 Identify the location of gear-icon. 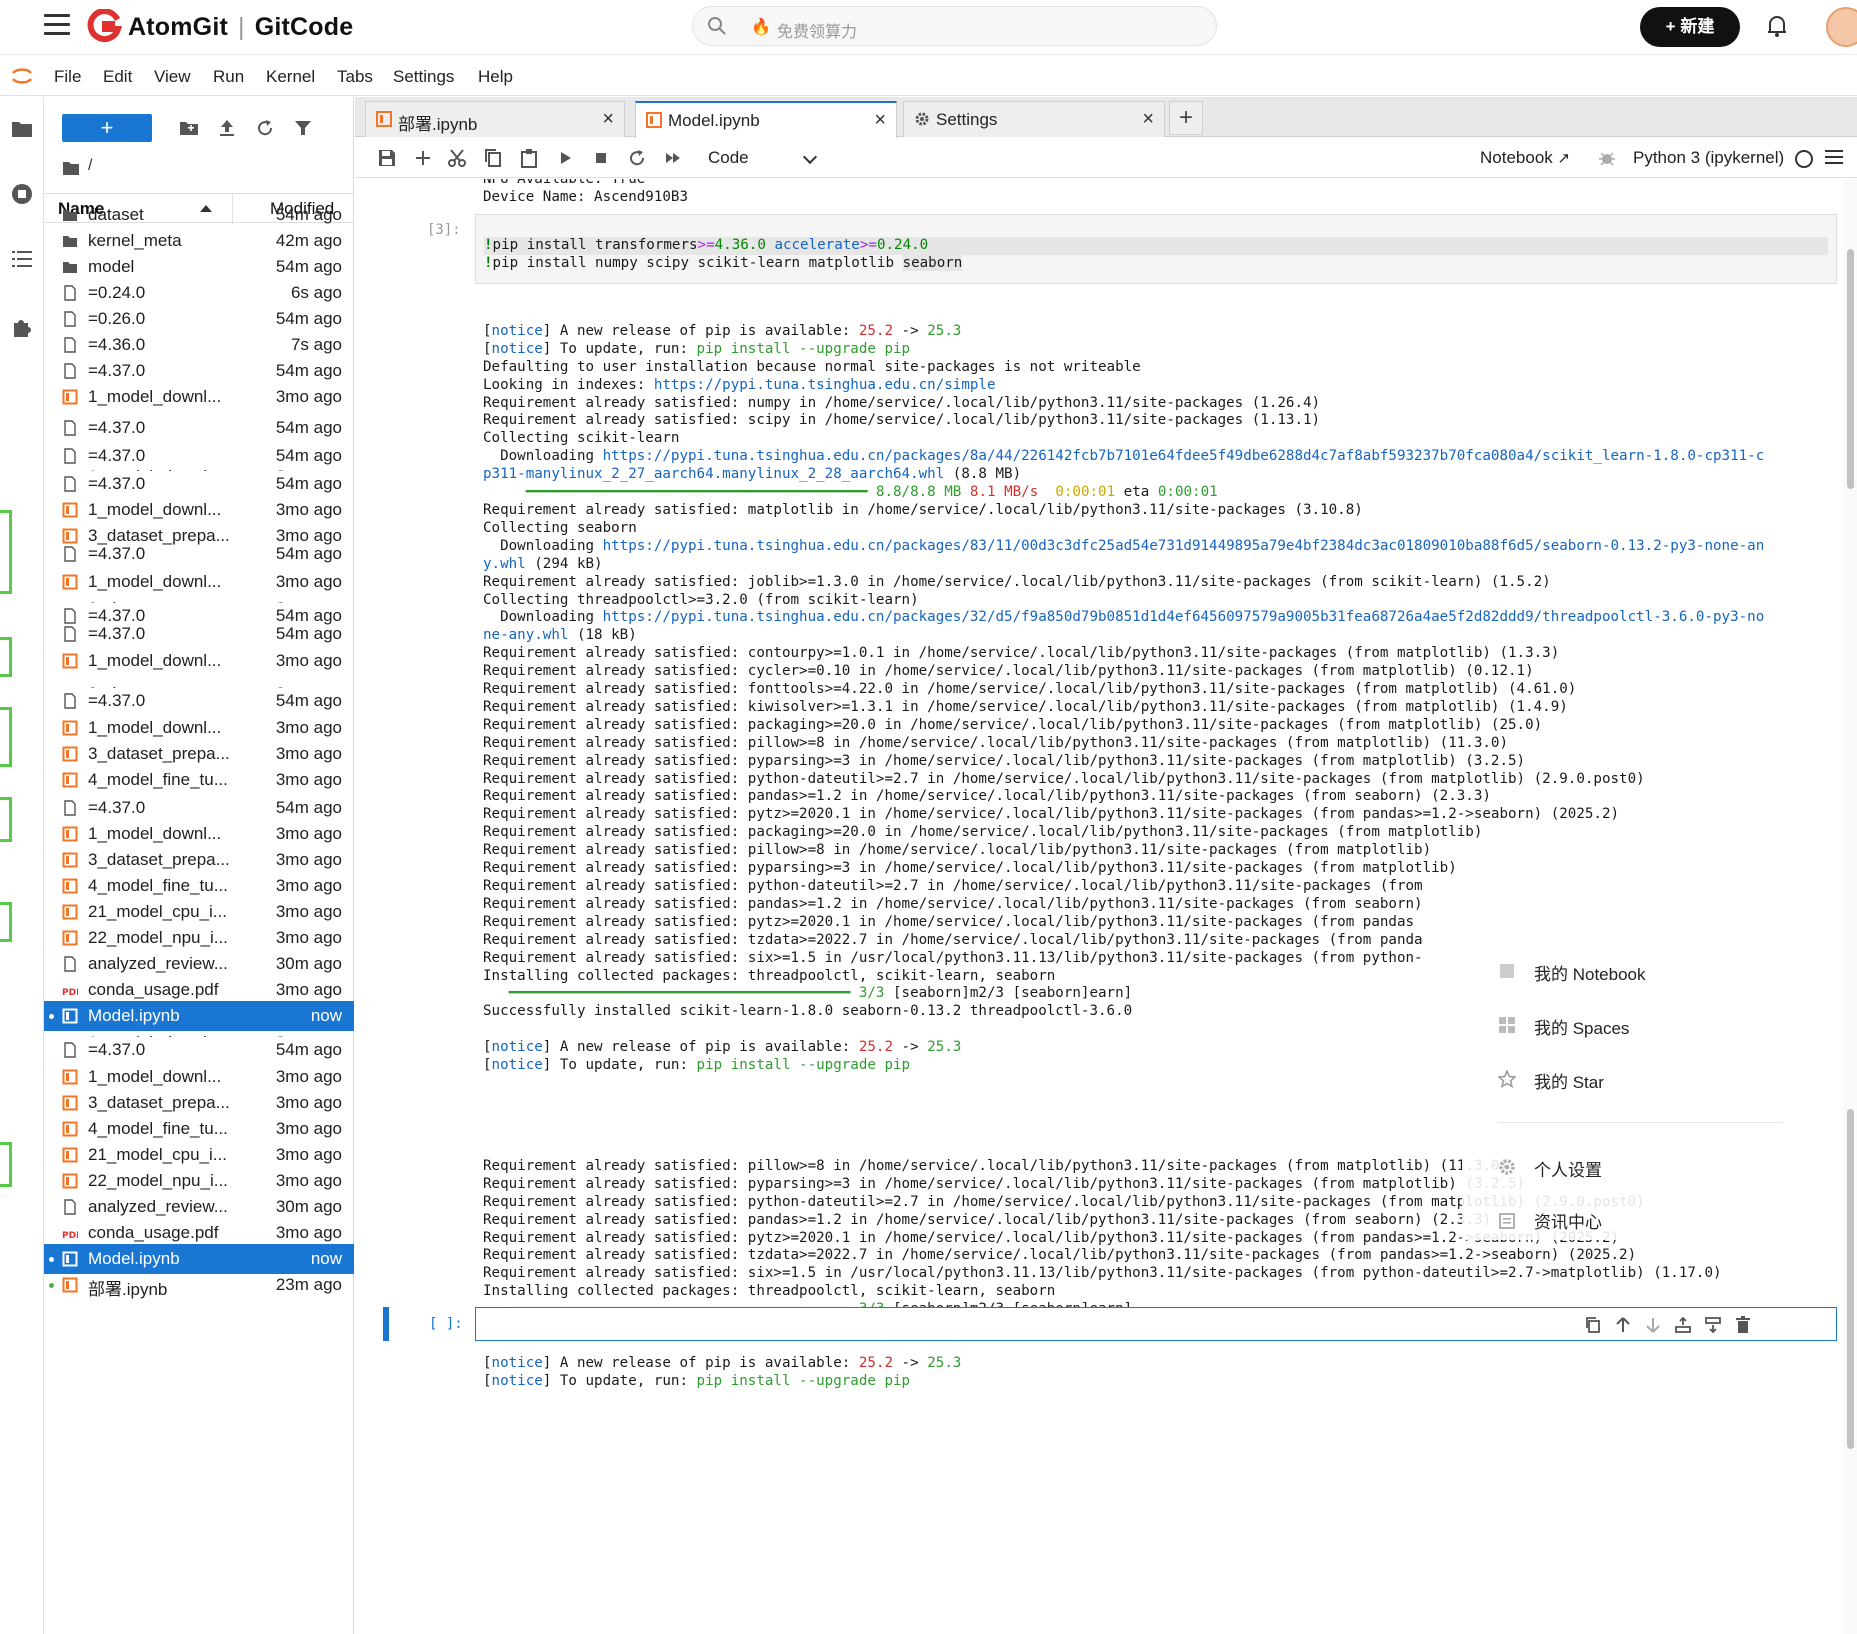
(1507, 1167).